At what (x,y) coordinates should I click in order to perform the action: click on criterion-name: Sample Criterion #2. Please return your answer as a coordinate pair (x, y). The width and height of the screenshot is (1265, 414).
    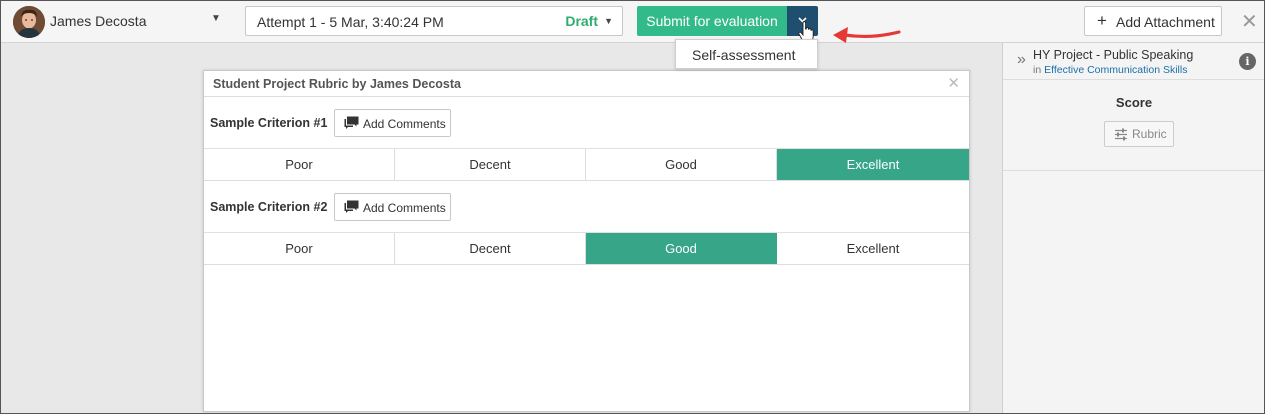
    Looking at the image, I should click on (269, 207).